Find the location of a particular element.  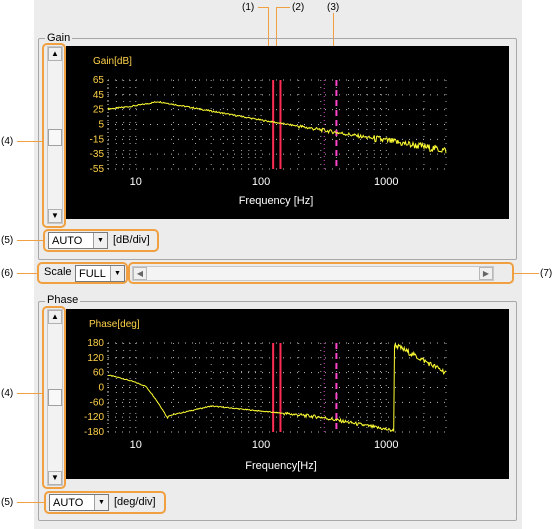

gain-y-tick-label: 65 is located at coordinates (99, 80).